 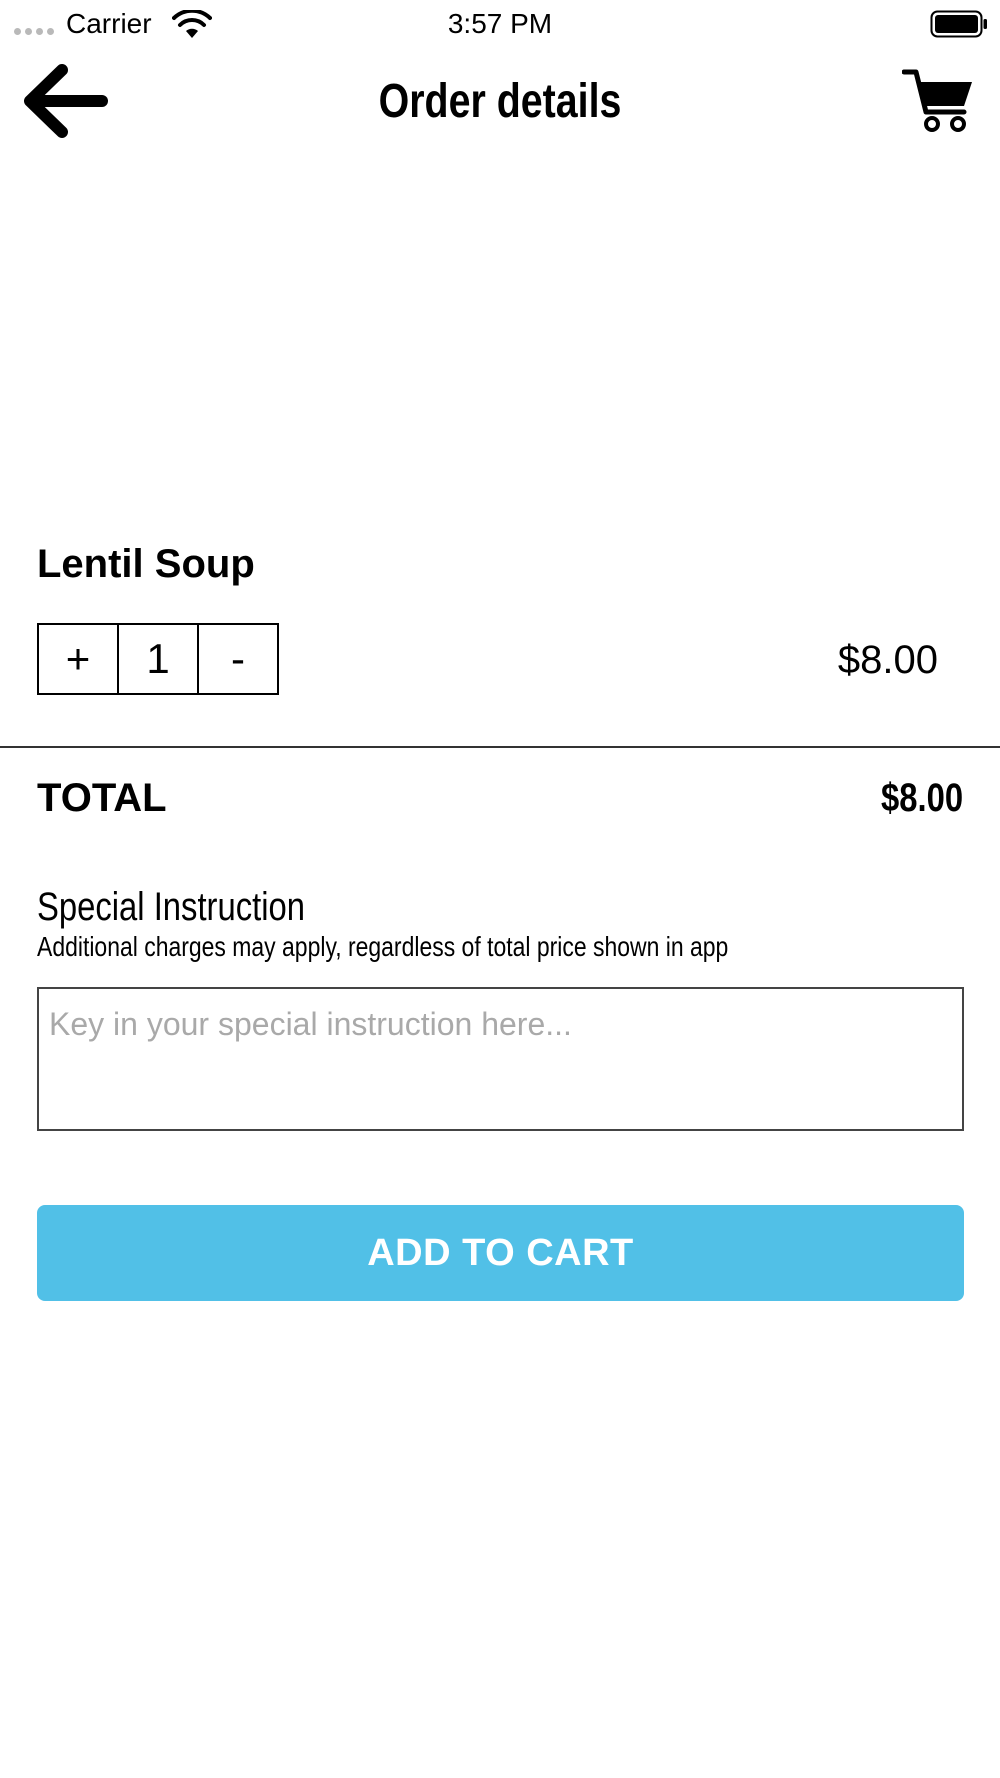 I want to click on status-time: 3:57 PM, so click(x=500, y=23).